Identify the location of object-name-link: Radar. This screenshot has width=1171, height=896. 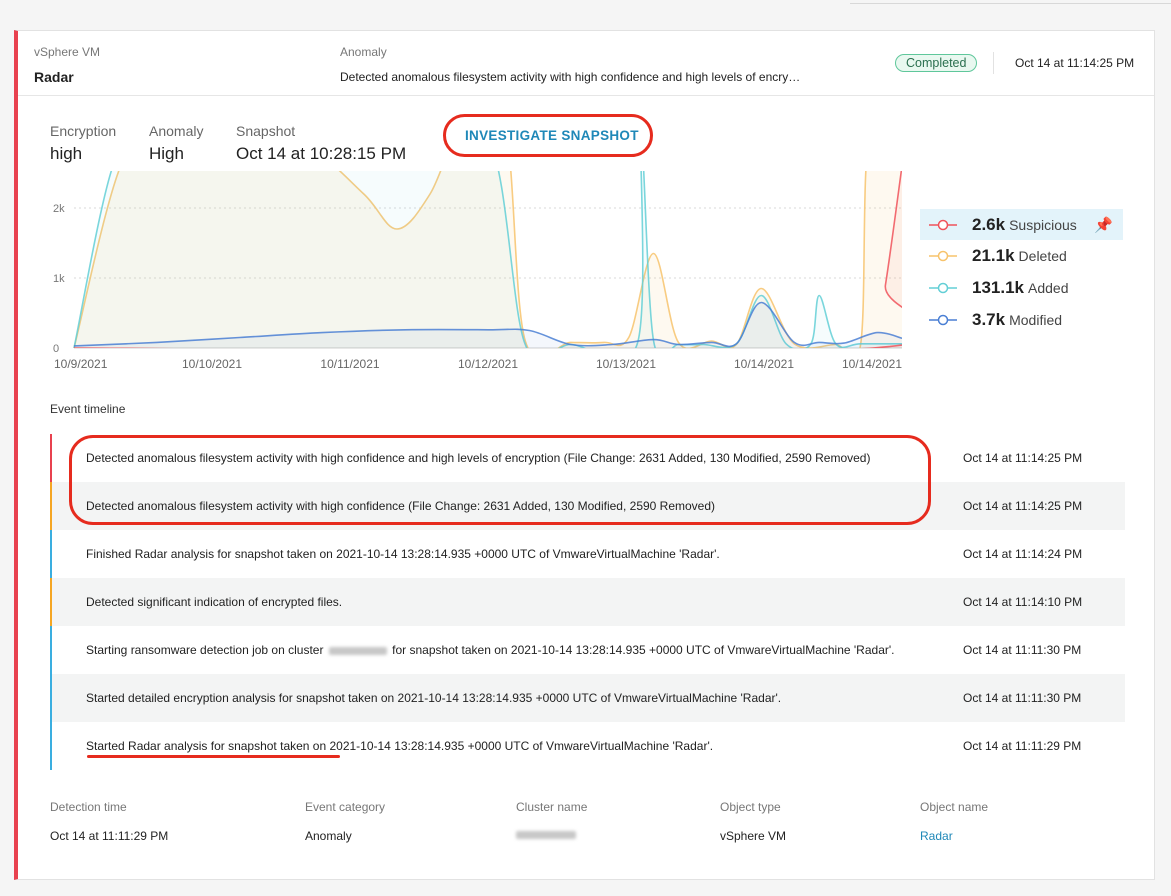
(936, 836).